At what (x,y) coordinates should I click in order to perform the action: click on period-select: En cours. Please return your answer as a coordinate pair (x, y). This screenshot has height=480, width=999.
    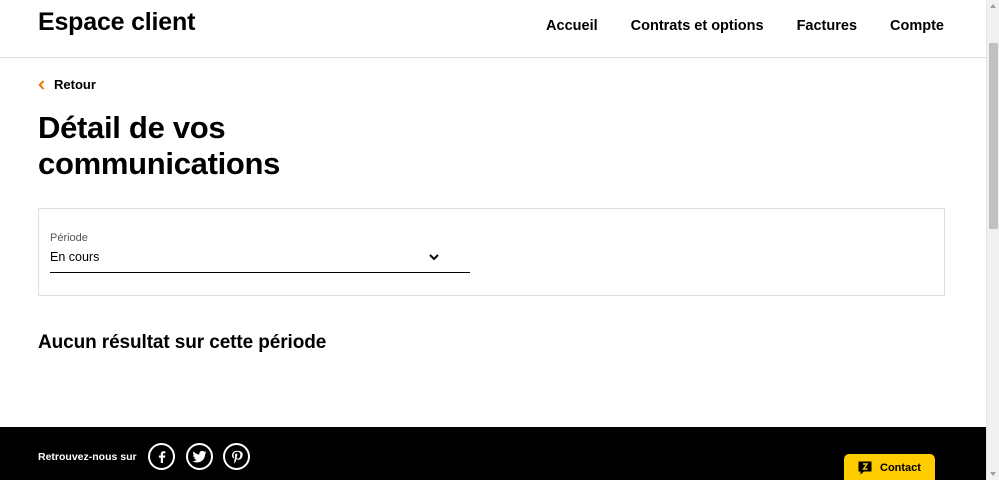
    Looking at the image, I should click on (260, 260).